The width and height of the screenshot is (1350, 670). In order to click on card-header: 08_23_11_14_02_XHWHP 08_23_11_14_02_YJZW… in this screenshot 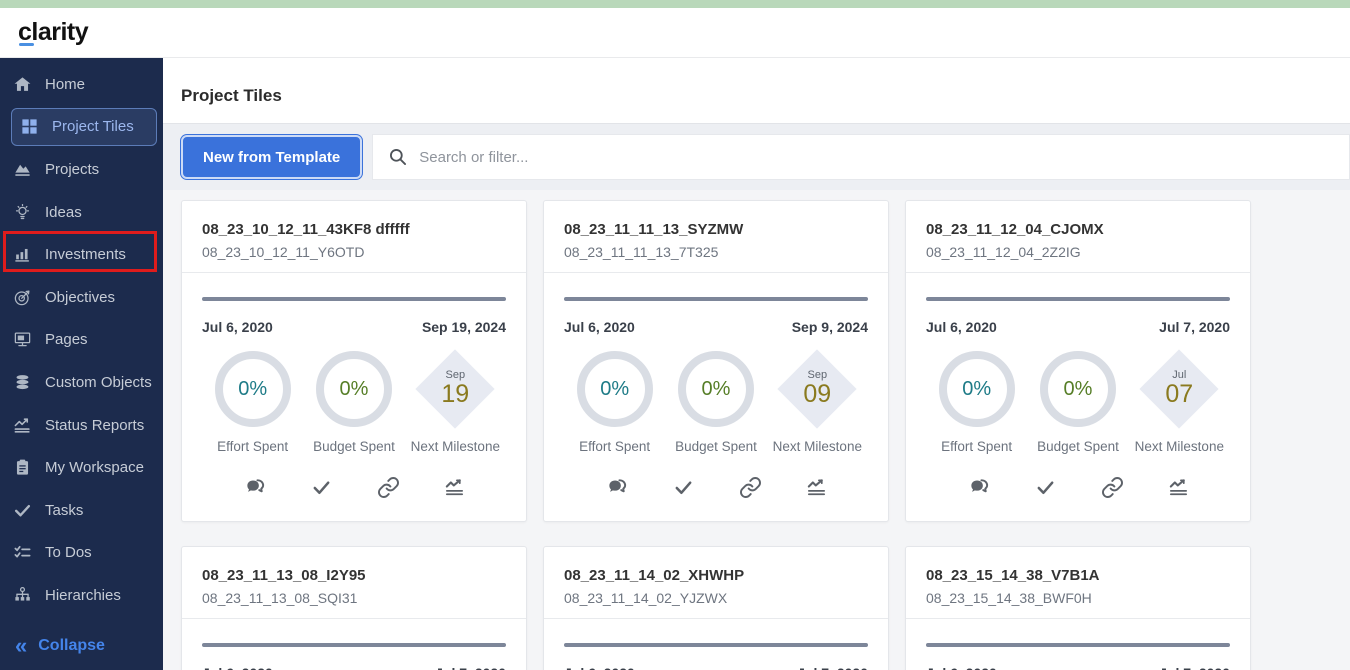, I will do `click(716, 583)`.